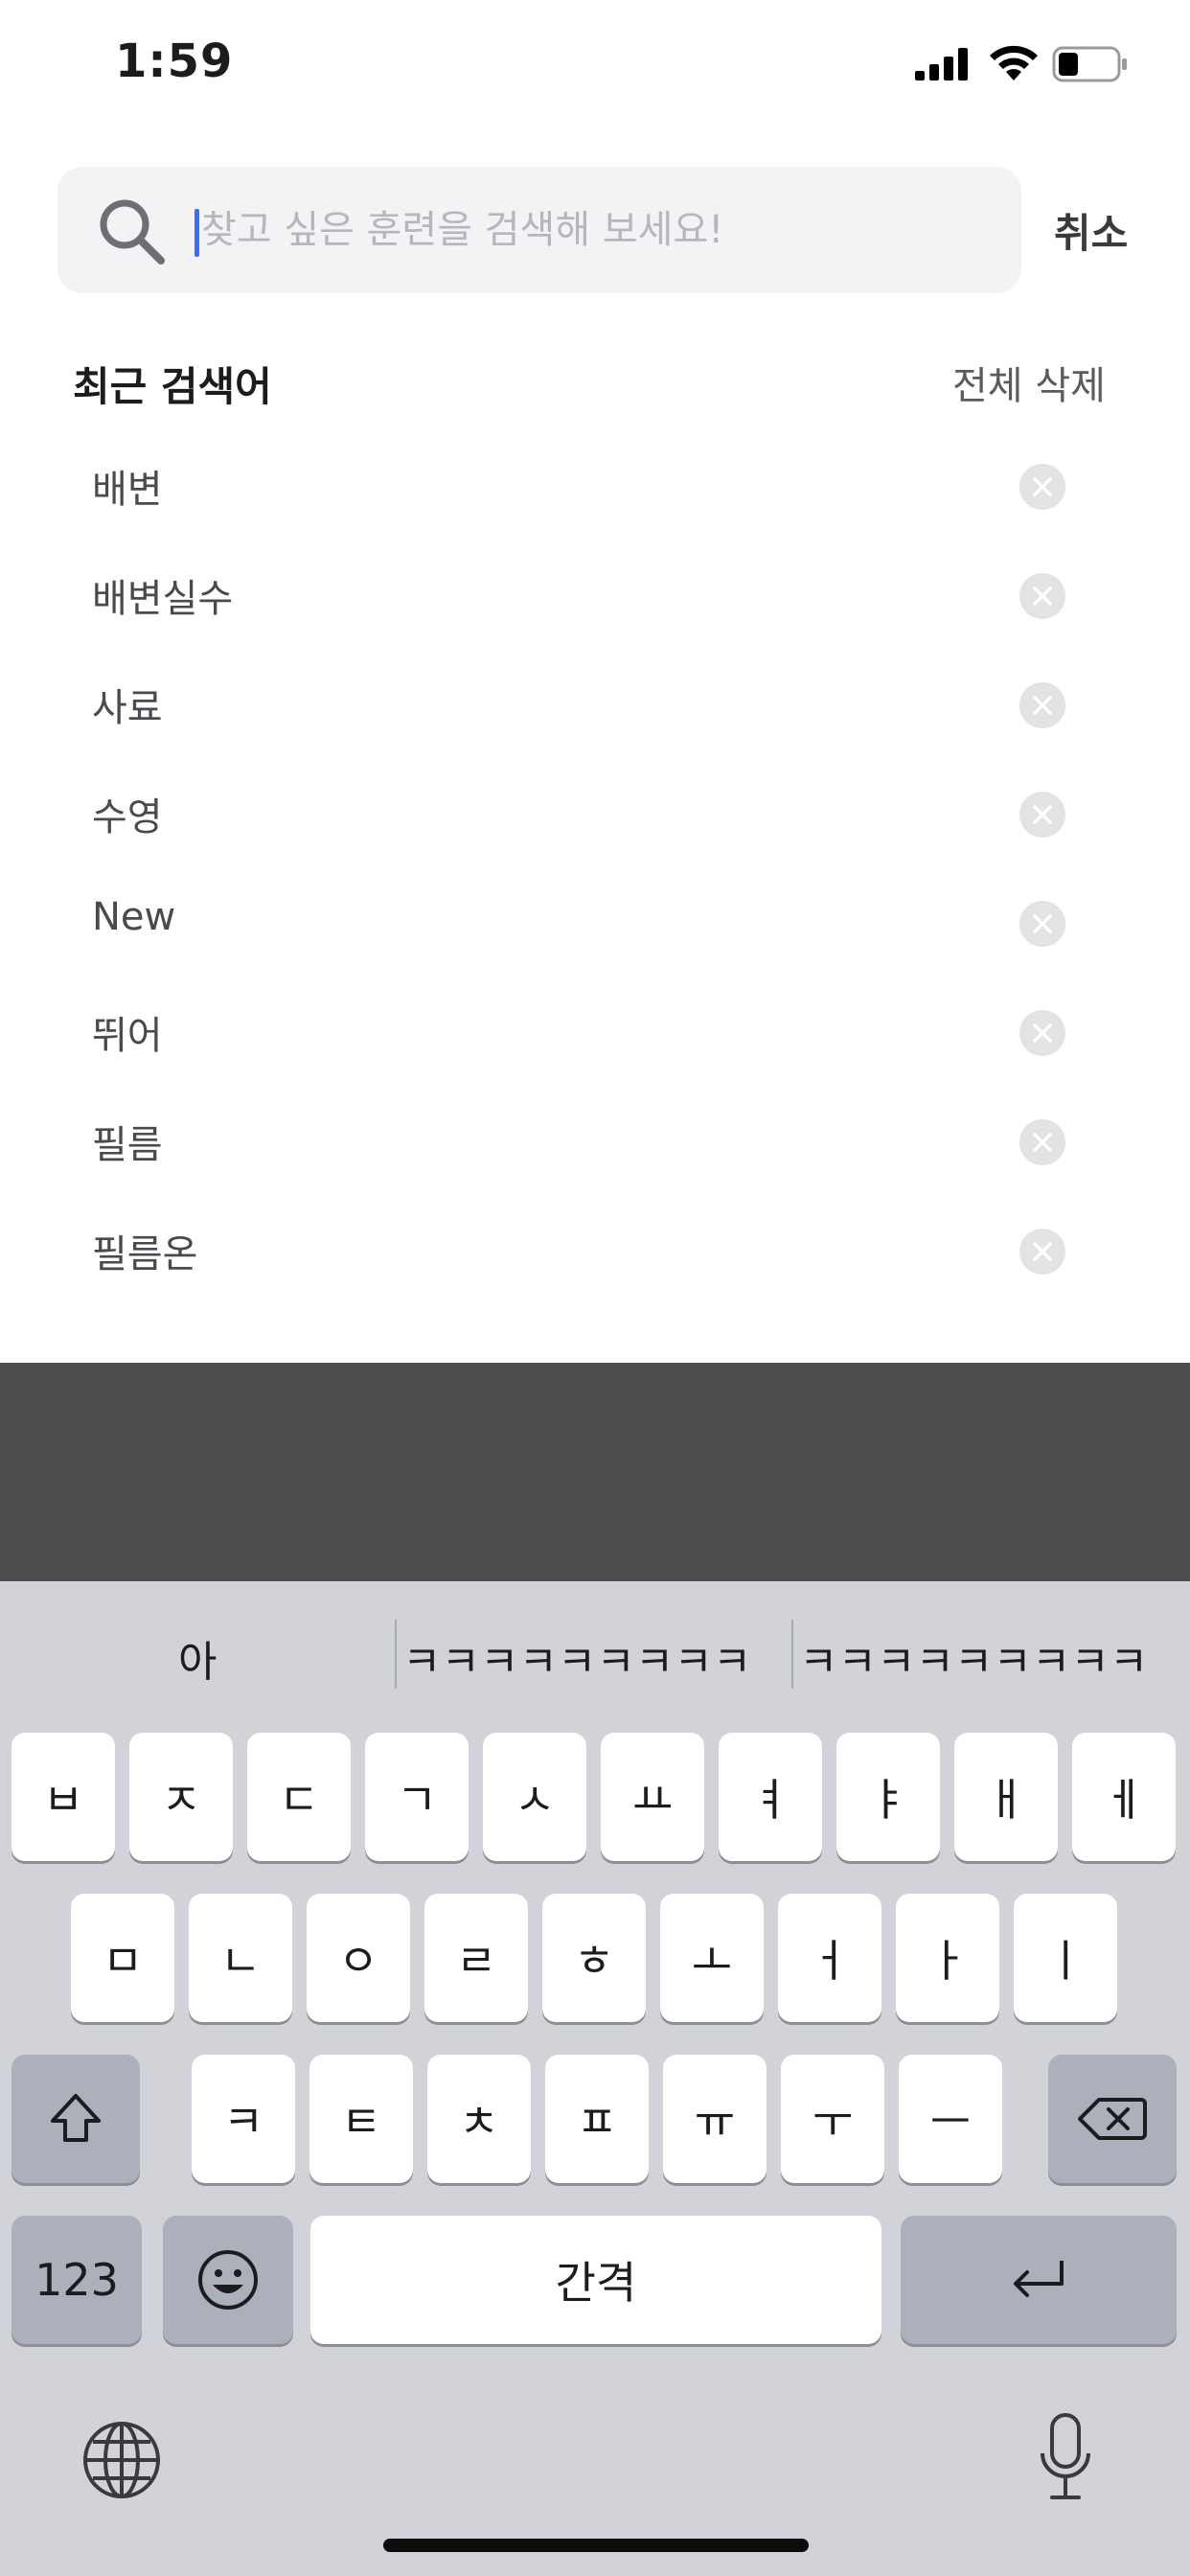  What do you see at coordinates (181, 1797) in the screenshot?
I see `key-row1: ㅈ` at bounding box center [181, 1797].